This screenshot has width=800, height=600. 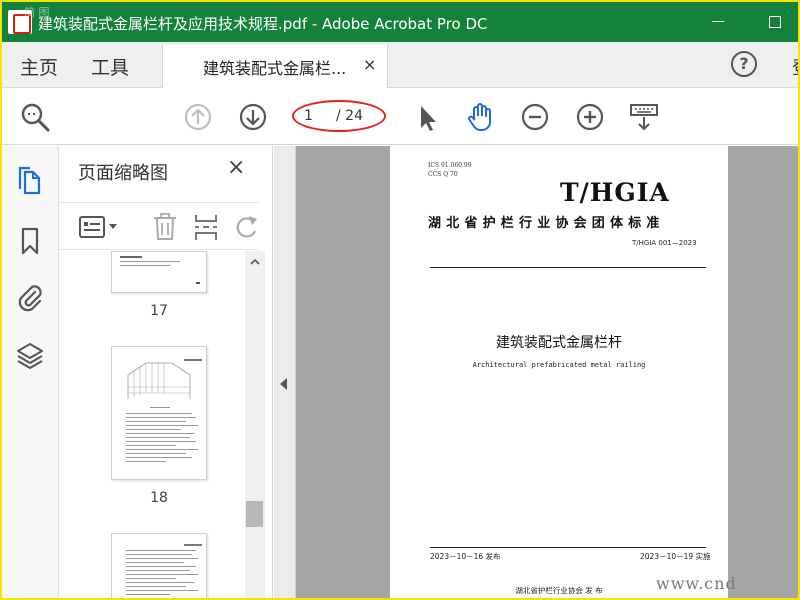 I want to click on search-icon, so click(x=35, y=117).